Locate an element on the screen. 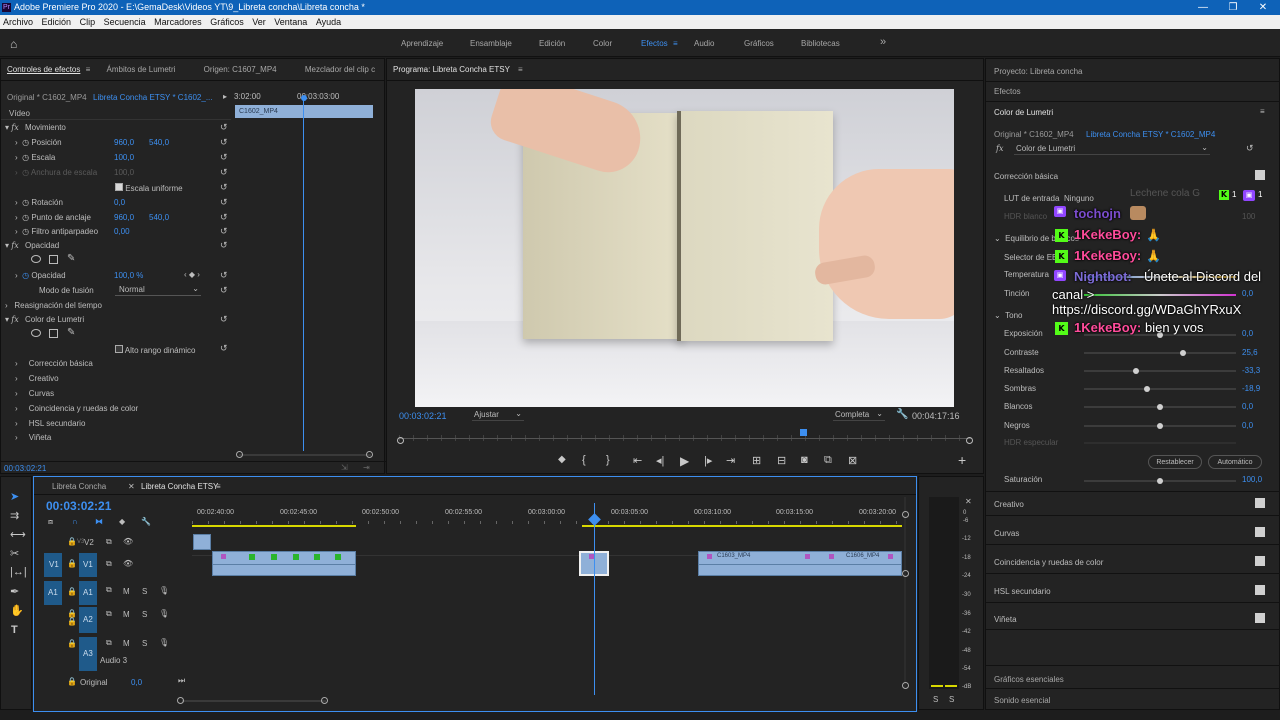 The width and height of the screenshot is (1280, 720). type-tool-icon: T is located at coordinates (14, 630).